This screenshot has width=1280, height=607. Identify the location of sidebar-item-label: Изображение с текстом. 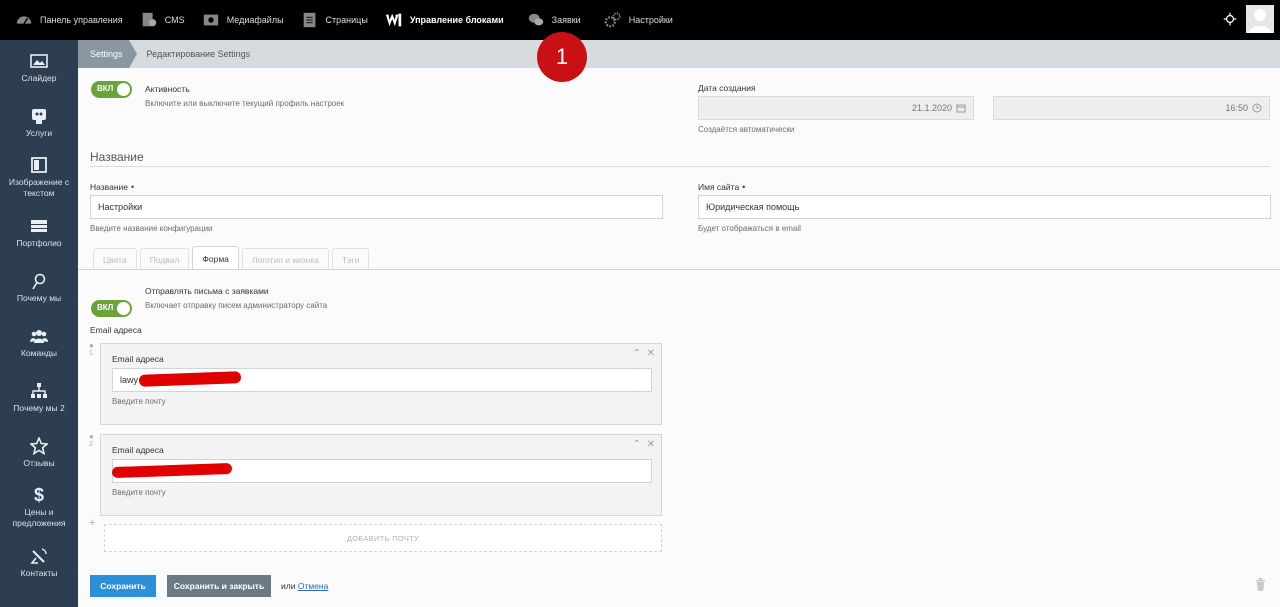
(39, 187).